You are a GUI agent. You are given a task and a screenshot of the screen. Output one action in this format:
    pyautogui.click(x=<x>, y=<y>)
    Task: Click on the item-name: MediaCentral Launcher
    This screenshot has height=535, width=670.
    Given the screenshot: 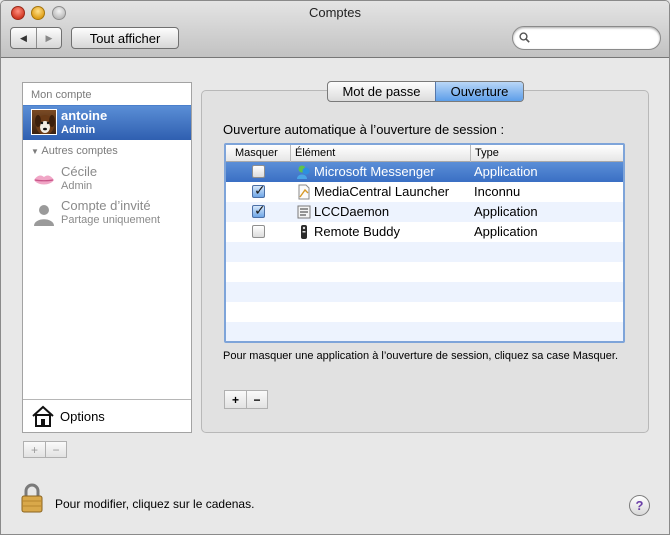 What is the action you would take?
    pyautogui.click(x=382, y=191)
    